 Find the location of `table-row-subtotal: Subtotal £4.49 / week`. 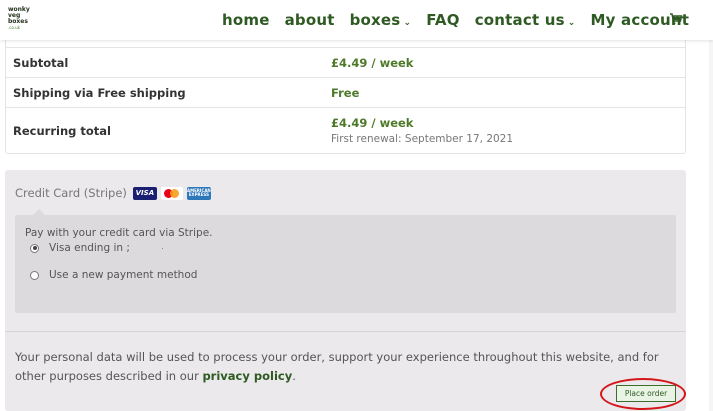

table-row-subtotal: Subtotal £4.49 / week is located at coordinates (345, 62).